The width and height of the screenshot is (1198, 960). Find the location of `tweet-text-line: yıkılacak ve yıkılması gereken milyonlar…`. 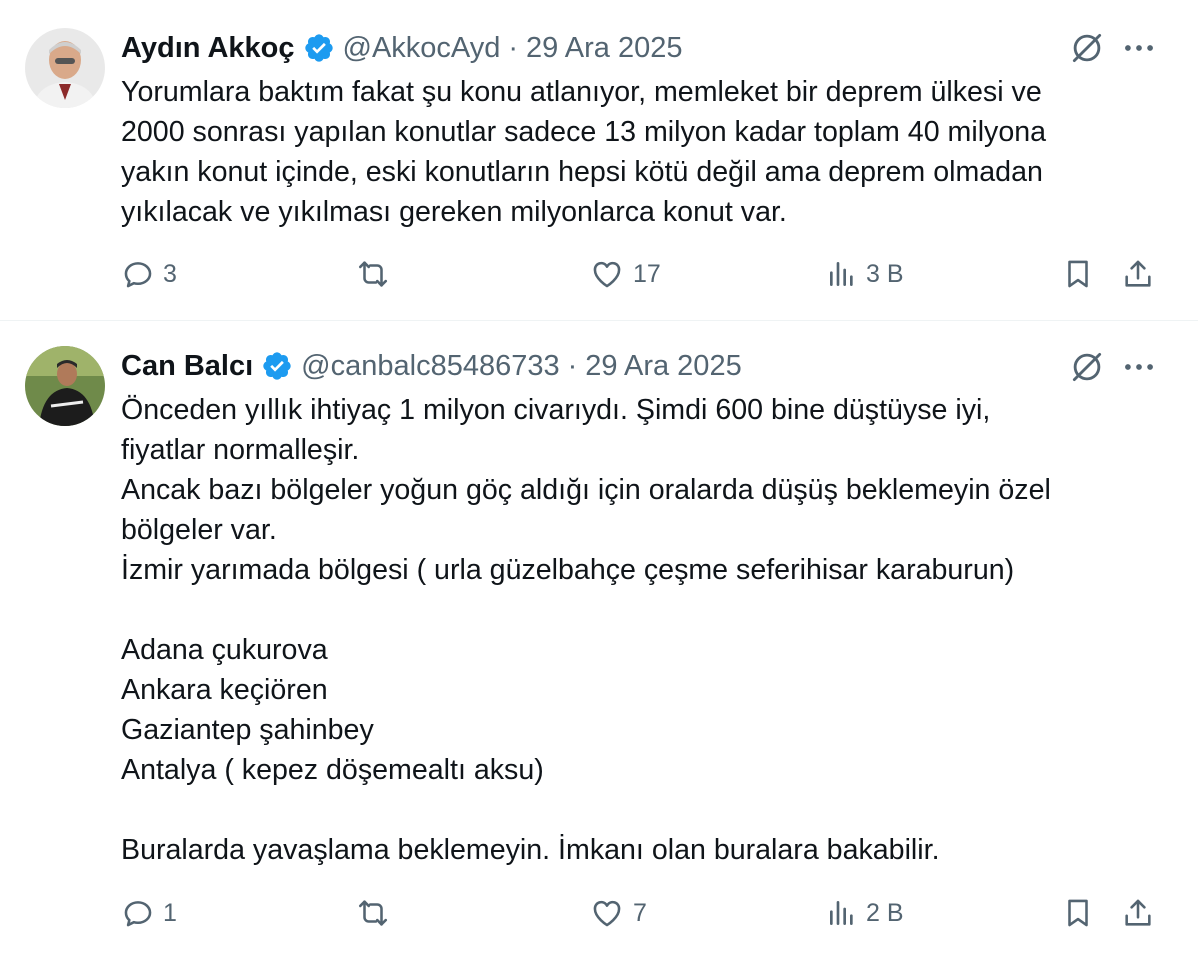

tweet-text-line: yıkılacak ve yıkılması gereken milyonlar… is located at coordinates (454, 212).